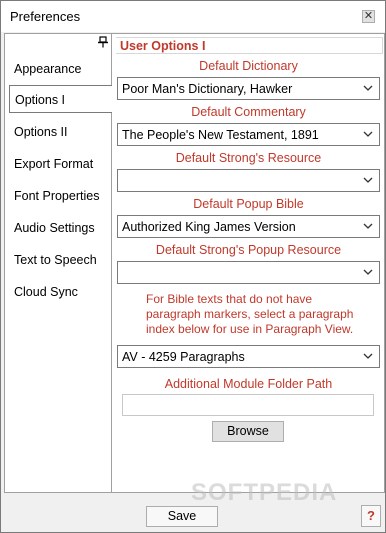  What do you see at coordinates (248, 250) in the screenshot?
I see `default-strongs-popup-label: Default Strong's Popup Resource` at bounding box center [248, 250].